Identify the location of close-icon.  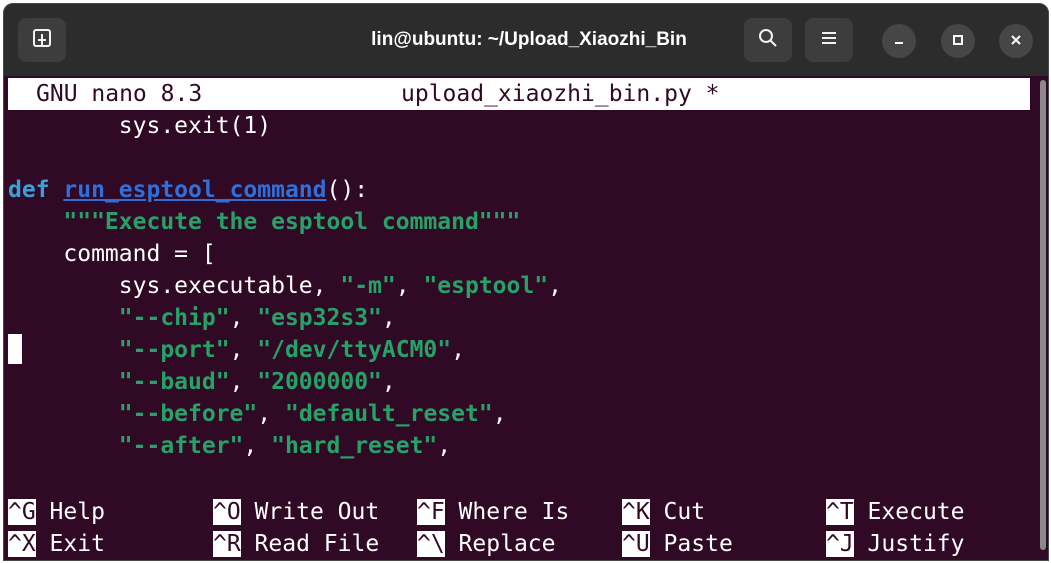
(1016, 41).